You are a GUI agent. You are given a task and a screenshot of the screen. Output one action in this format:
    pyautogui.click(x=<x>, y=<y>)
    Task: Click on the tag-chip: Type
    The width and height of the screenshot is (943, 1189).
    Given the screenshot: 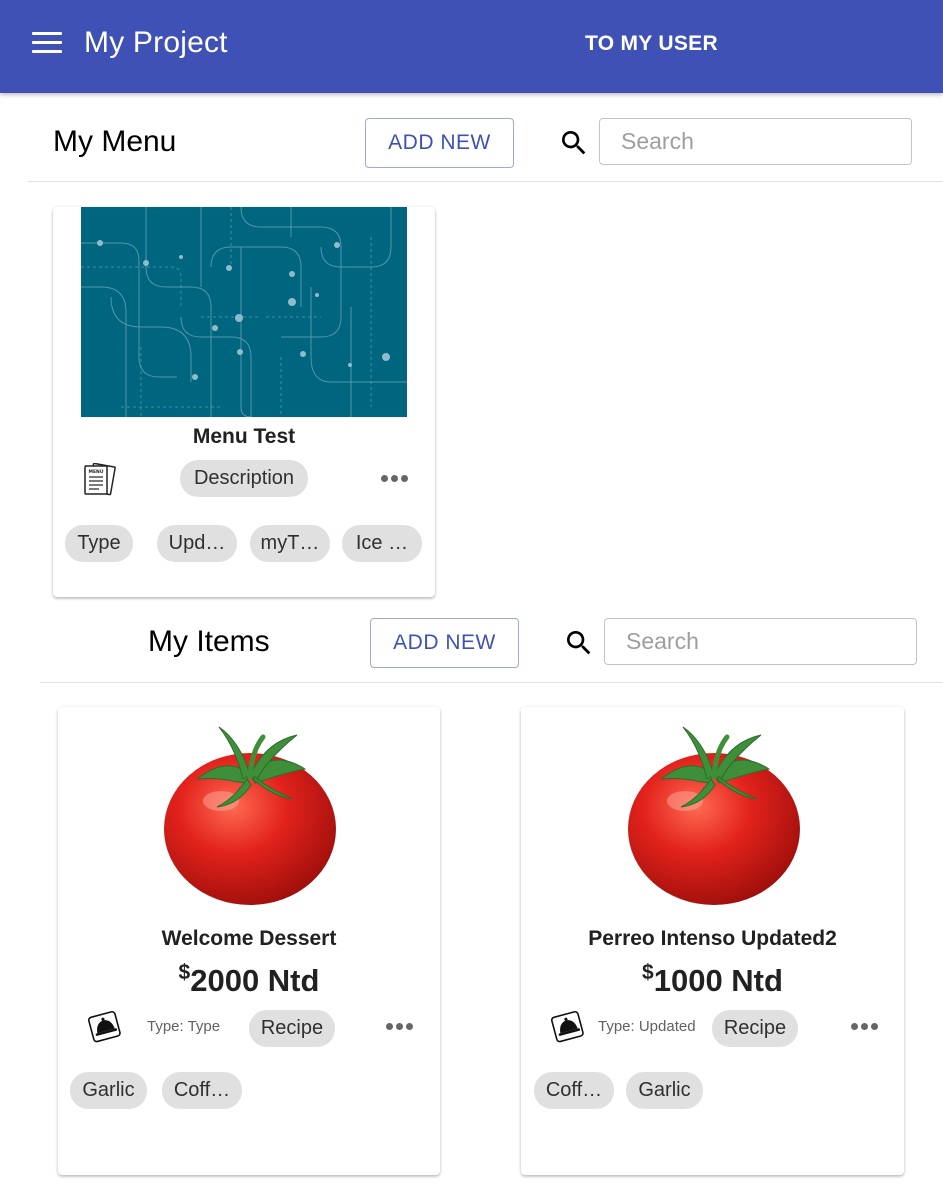 What is the action you would take?
    pyautogui.click(x=99, y=543)
    